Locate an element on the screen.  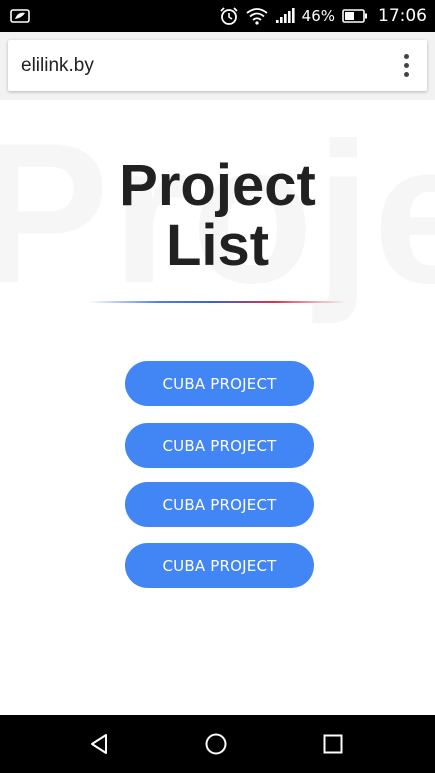
address-bar: elilink.by is located at coordinates (217, 65).